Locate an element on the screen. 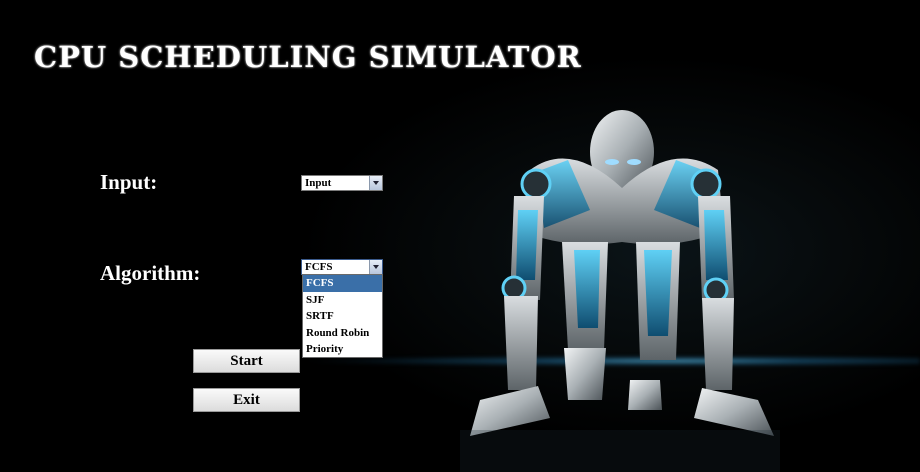 The width and height of the screenshot is (920, 472). algorithm-option-srtf: SRTF is located at coordinates (342, 316).